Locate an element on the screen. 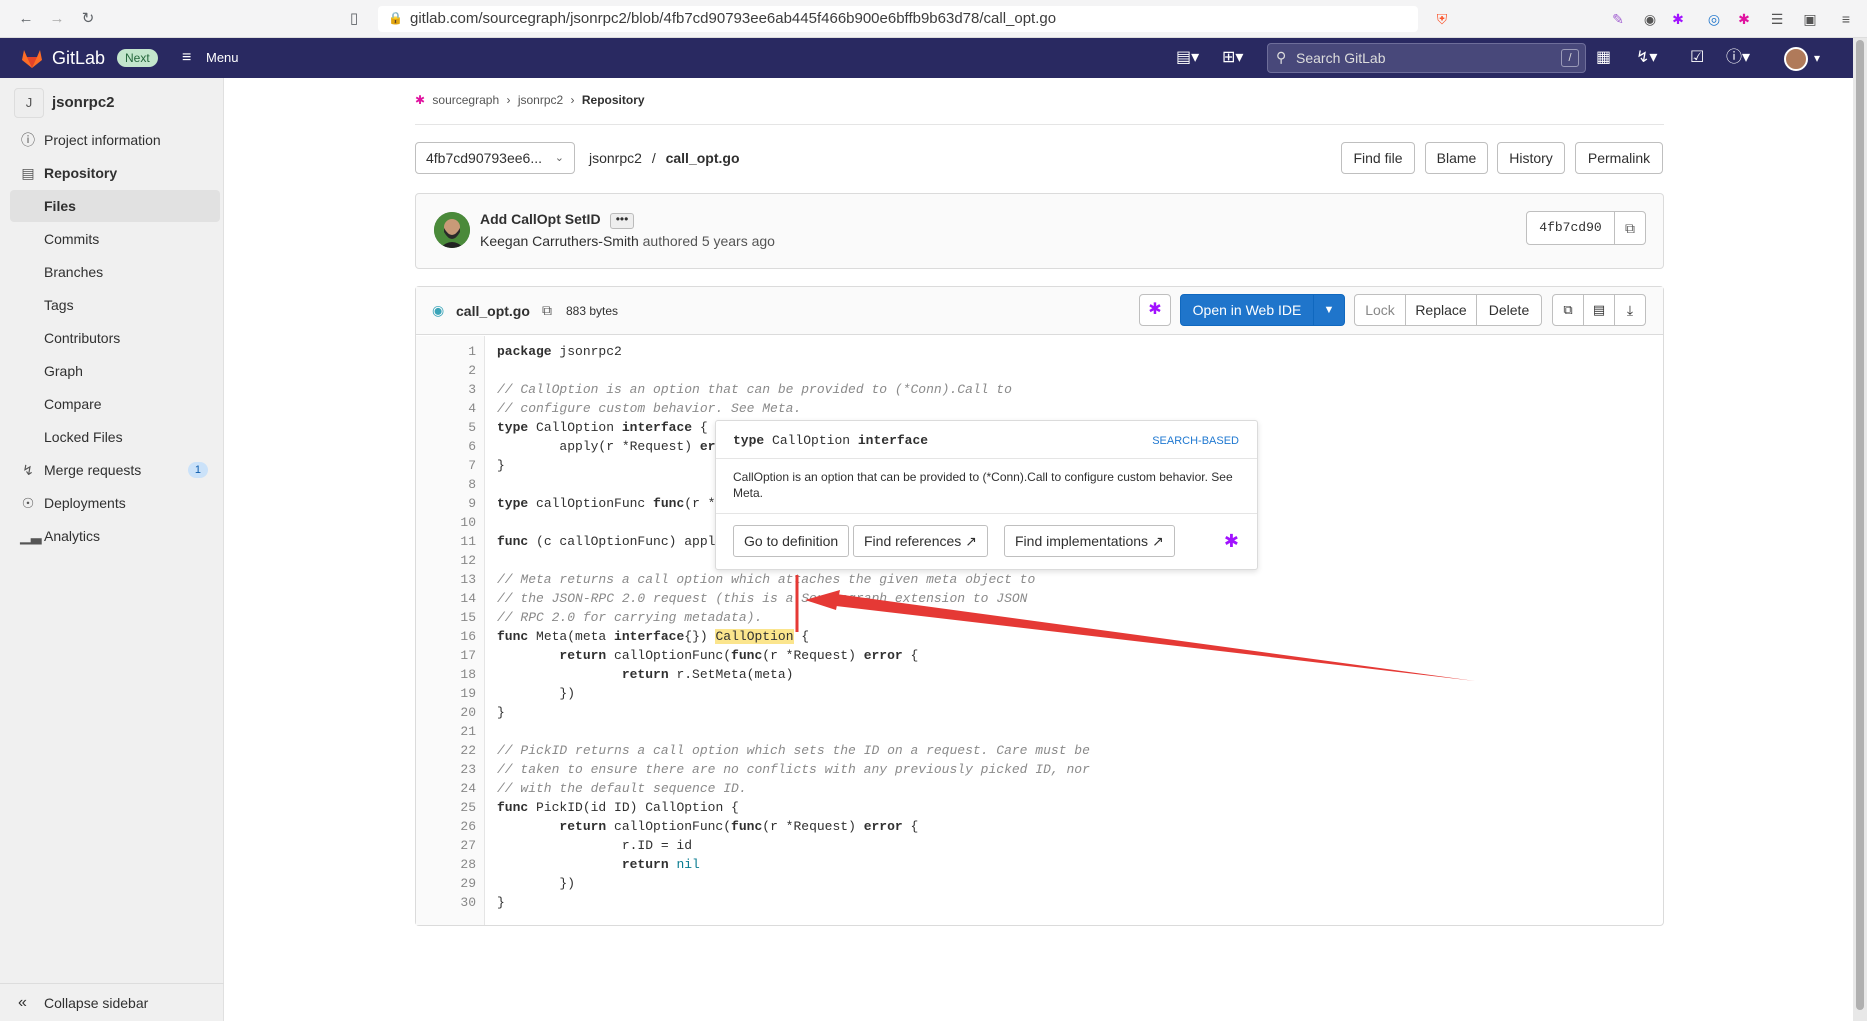 This screenshot has width=1867, height=1022. line-number: 17 is located at coordinates (446, 655).